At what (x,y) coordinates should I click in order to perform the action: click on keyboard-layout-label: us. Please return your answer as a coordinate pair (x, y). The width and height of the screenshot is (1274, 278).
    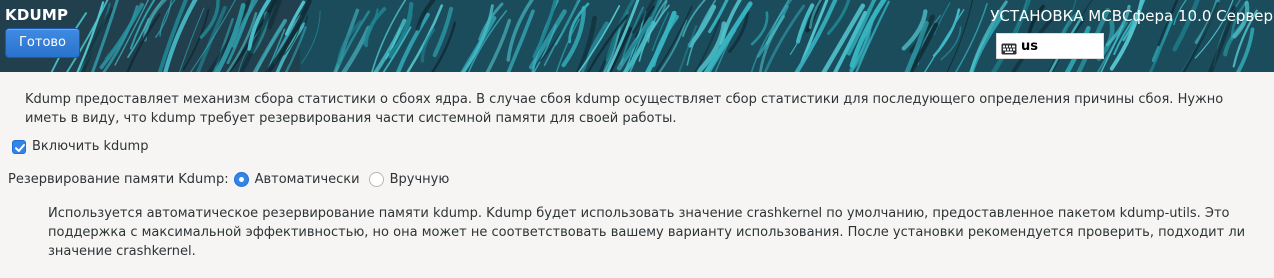
    Looking at the image, I should click on (1029, 46).